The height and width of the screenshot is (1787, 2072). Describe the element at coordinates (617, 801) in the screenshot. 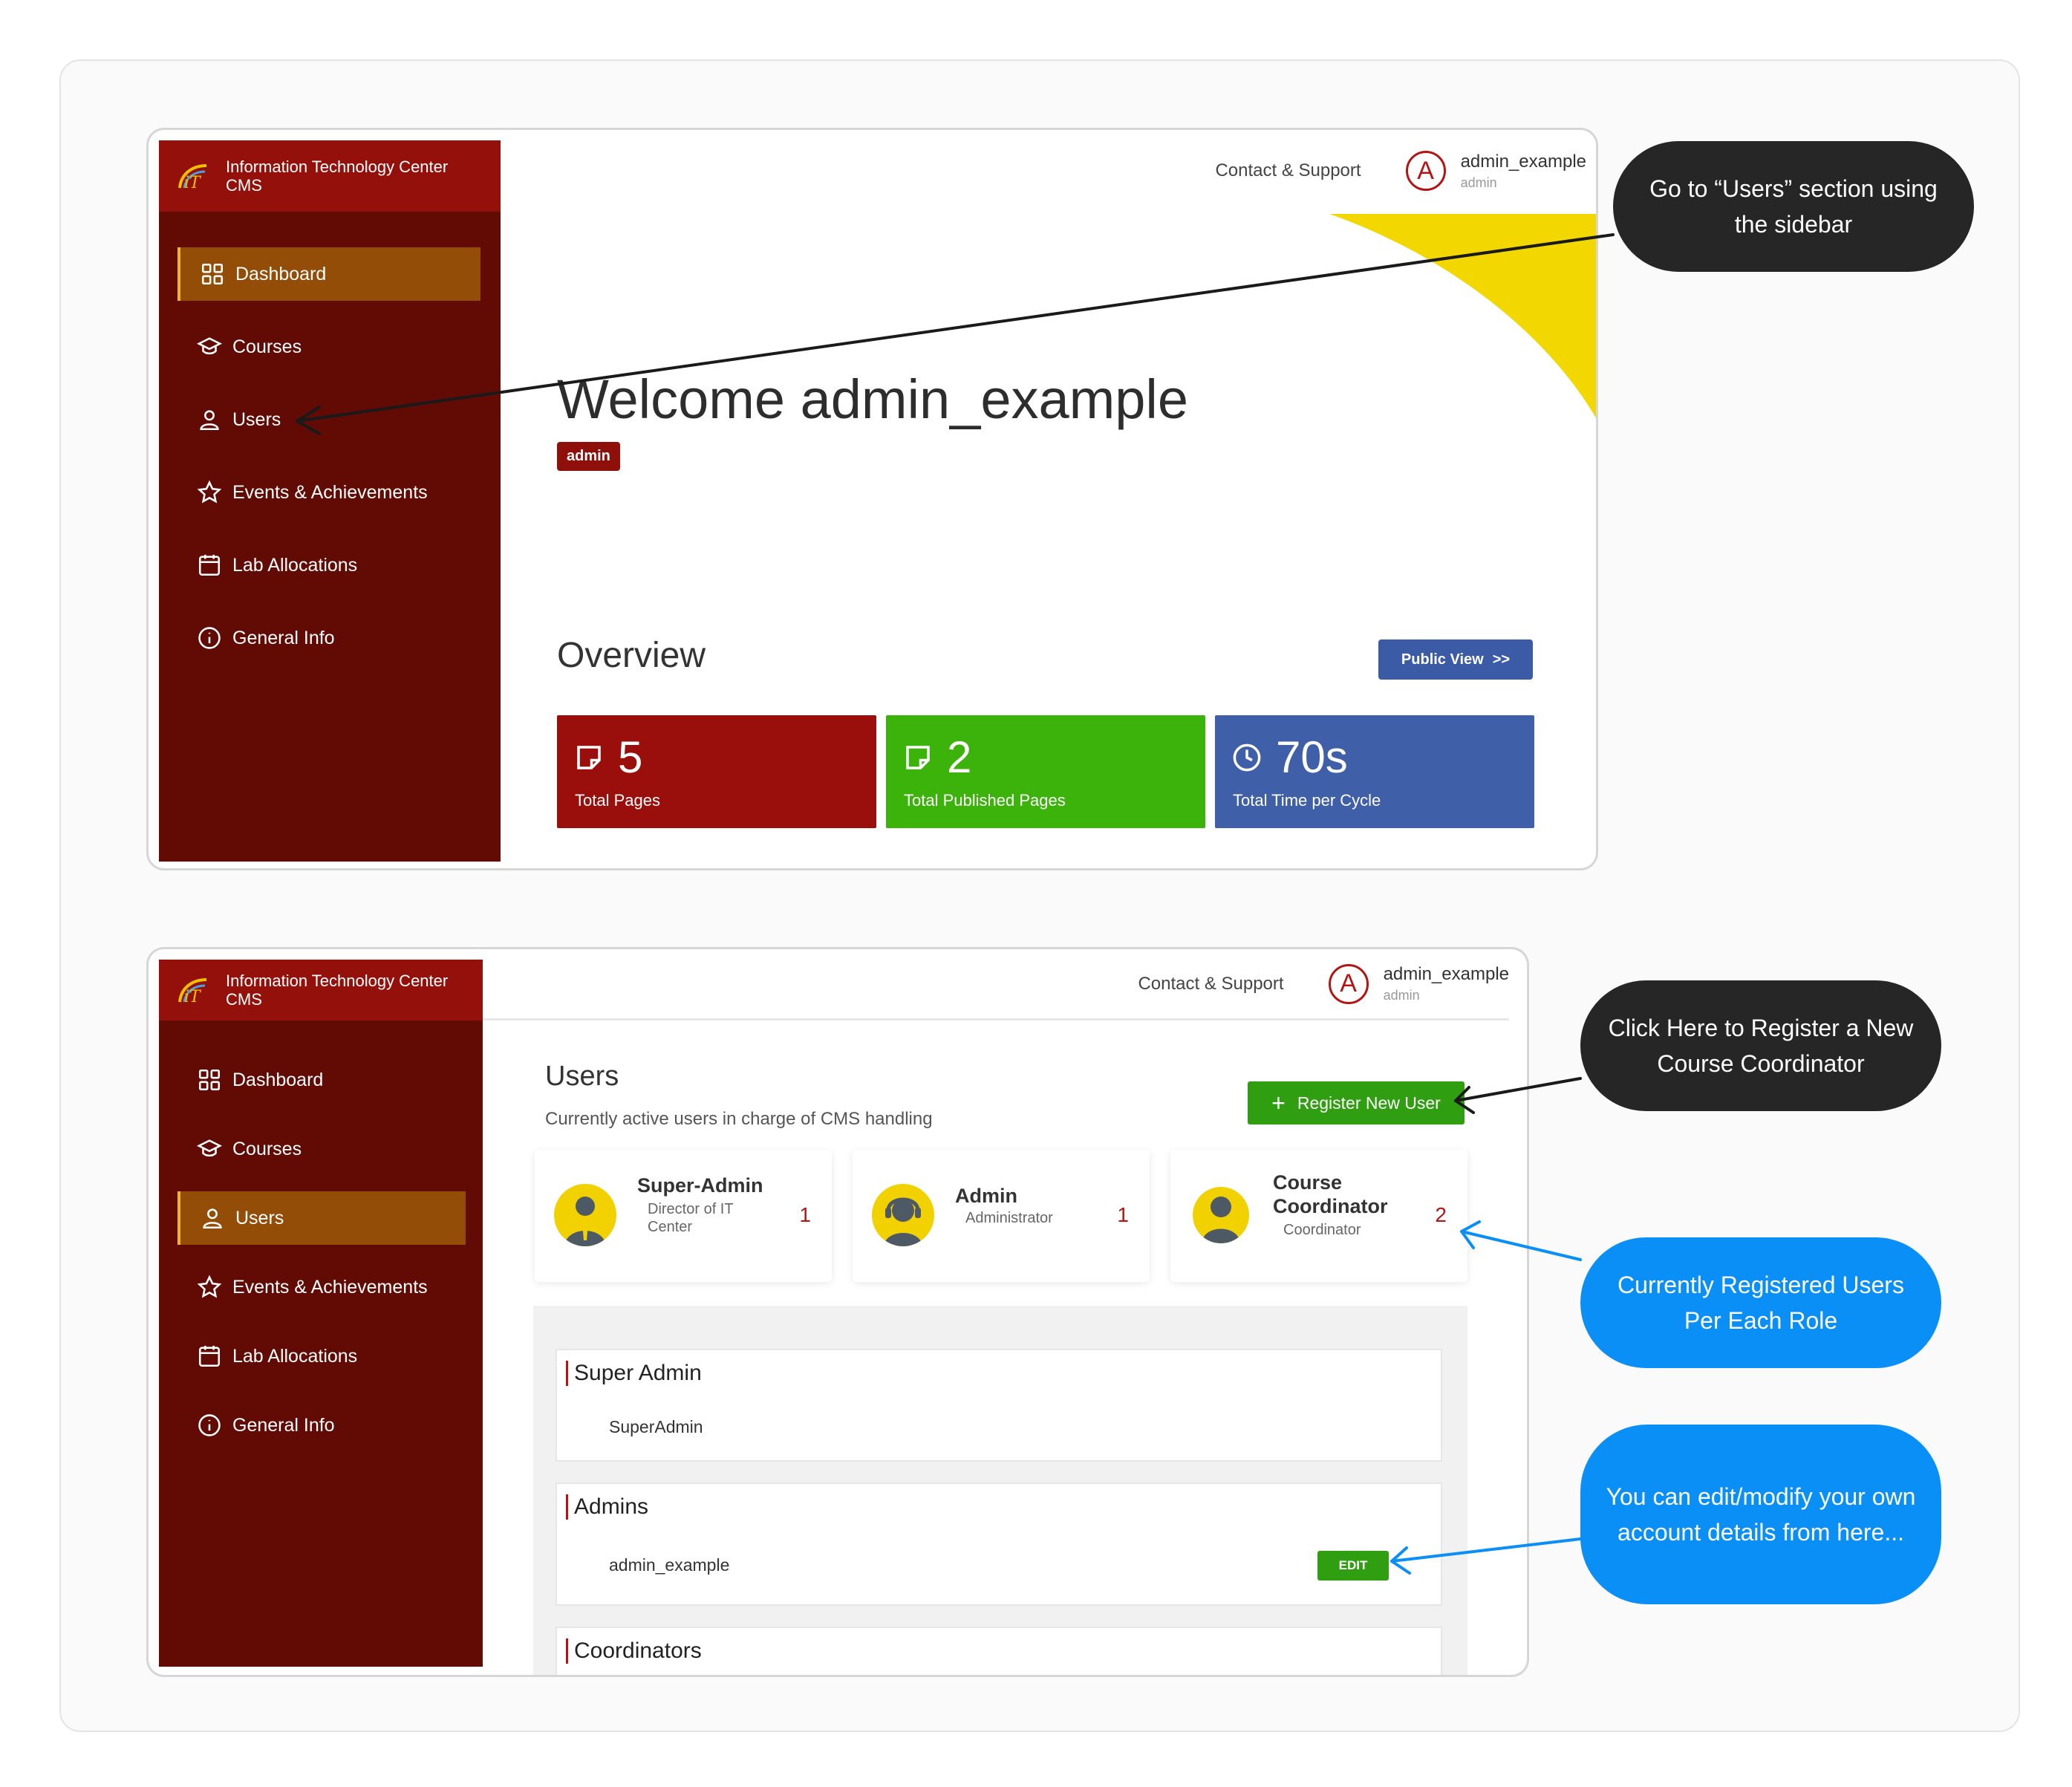

I see `stat-label: Total Pages` at that location.